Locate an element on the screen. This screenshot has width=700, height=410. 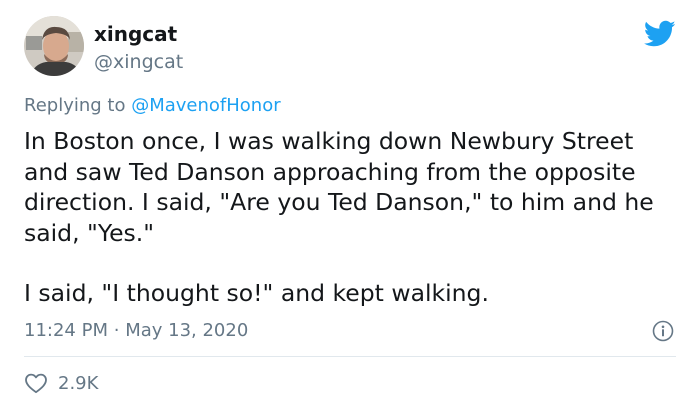
twitter-bird-icon is located at coordinates (659, 34).